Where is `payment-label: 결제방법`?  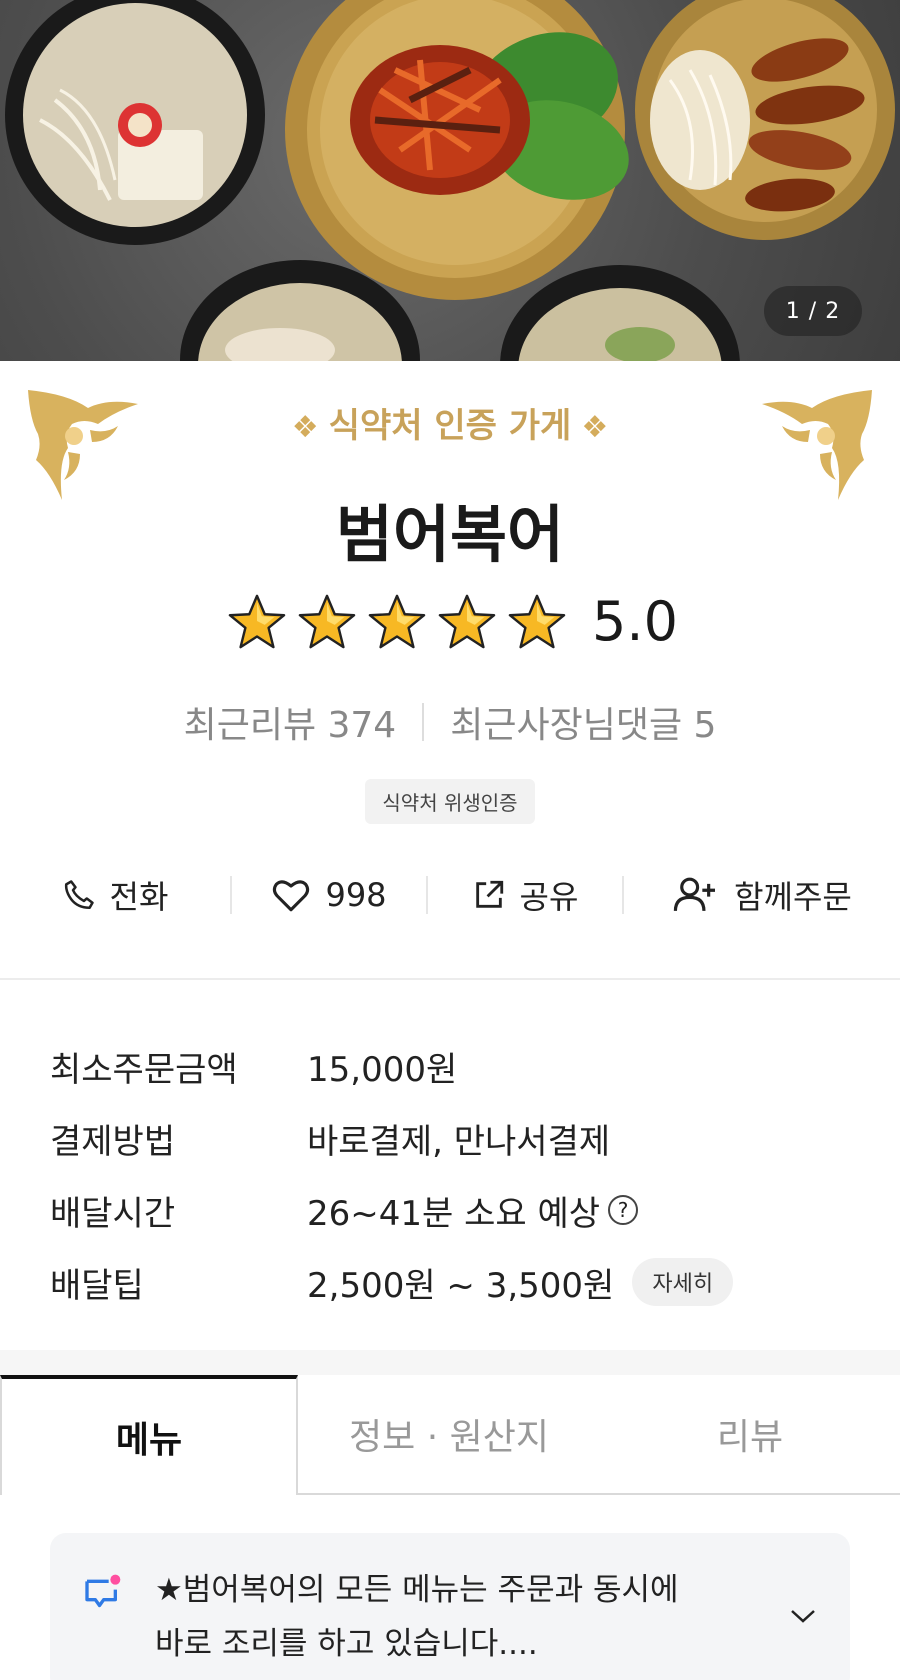 payment-label: 결제방법 is located at coordinates (113, 1141).